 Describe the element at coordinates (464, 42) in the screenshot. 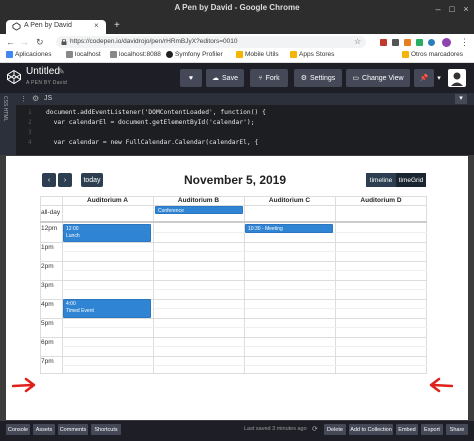

I see `chrome-menu-icon: ⋮` at that location.